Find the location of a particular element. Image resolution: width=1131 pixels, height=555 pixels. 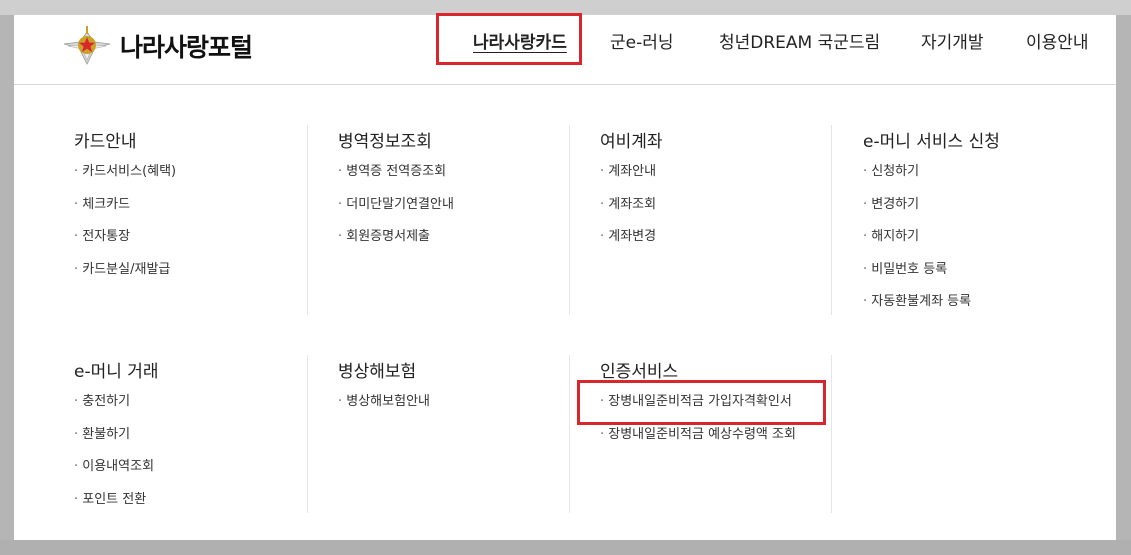

column-items: 카드서비스(혜택) 체크카드 전자통장 카드분실/재발급 is located at coordinates (125, 228).